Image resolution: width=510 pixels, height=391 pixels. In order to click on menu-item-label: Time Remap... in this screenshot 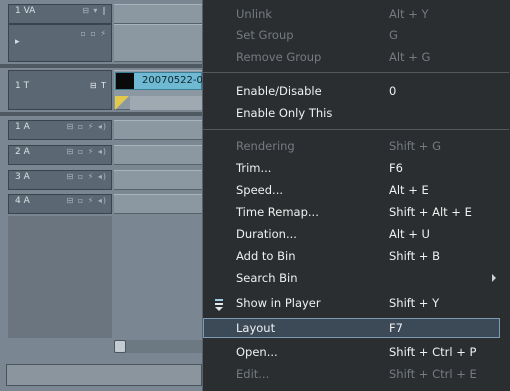, I will do `click(277, 212)`.